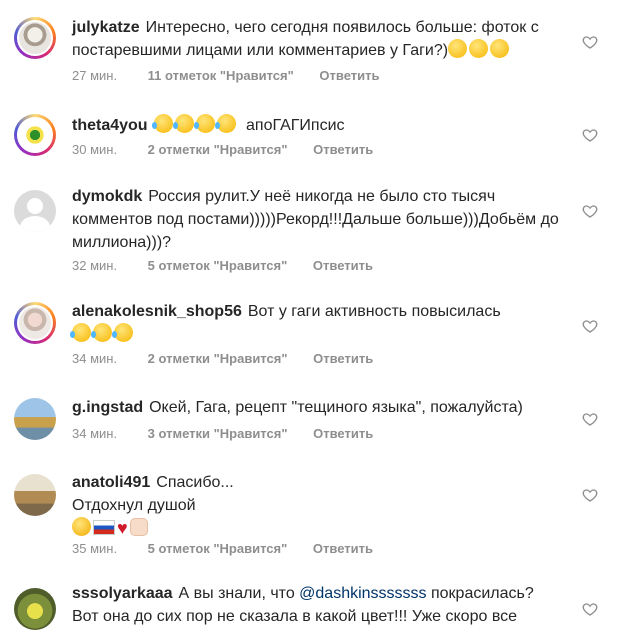  I want to click on comment-meta: 30 мин. 2 отметки "Нравится" Ответить, so click(222, 149).